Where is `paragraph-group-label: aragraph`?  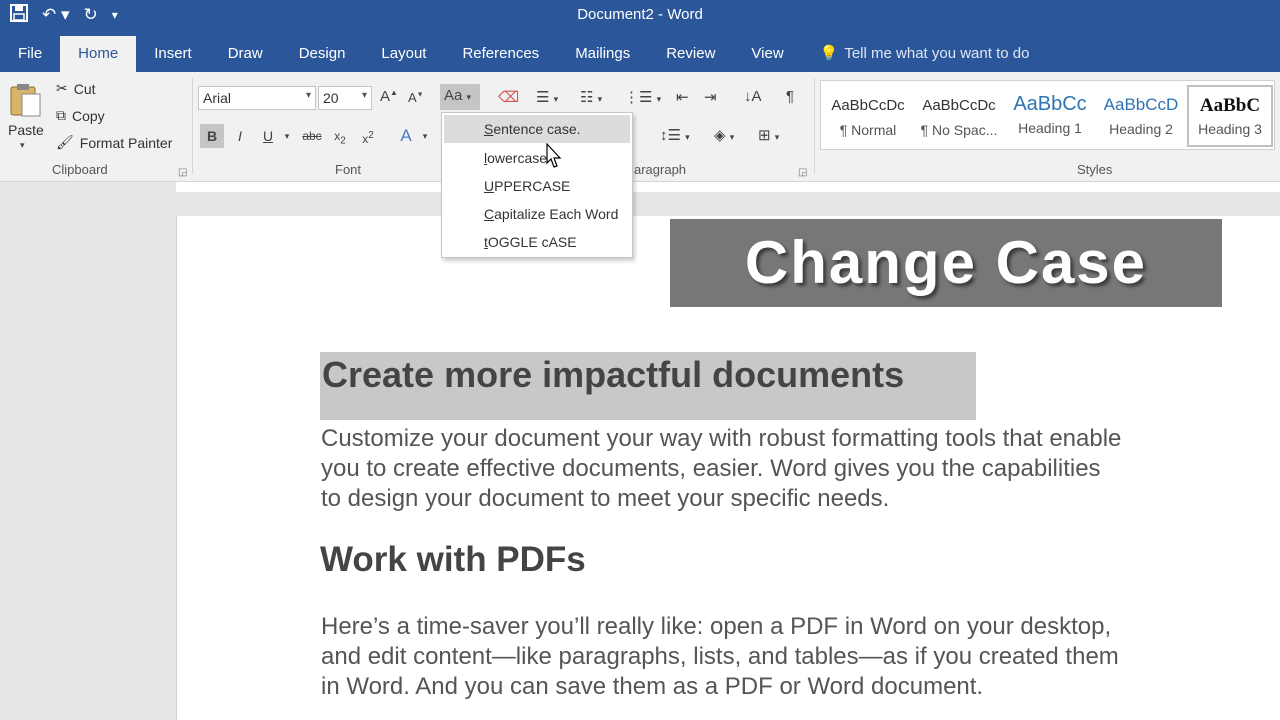 paragraph-group-label: aragraph is located at coordinates (660, 169).